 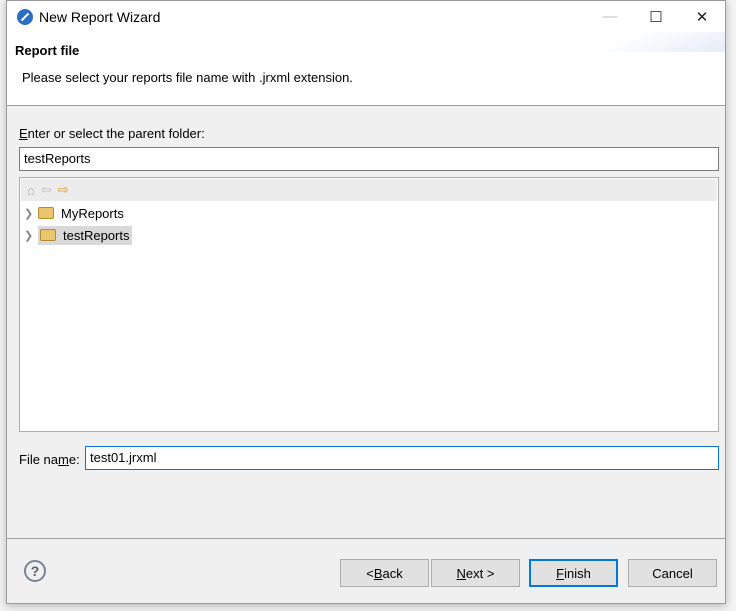 I want to click on help-icon: ?, so click(x=35, y=571).